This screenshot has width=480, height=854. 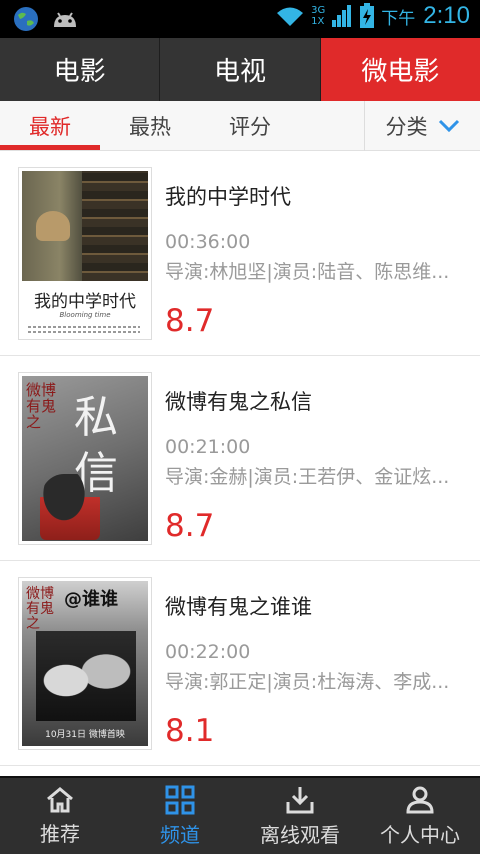 I want to click on category-dropdown: 分类, so click(x=422, y=126).